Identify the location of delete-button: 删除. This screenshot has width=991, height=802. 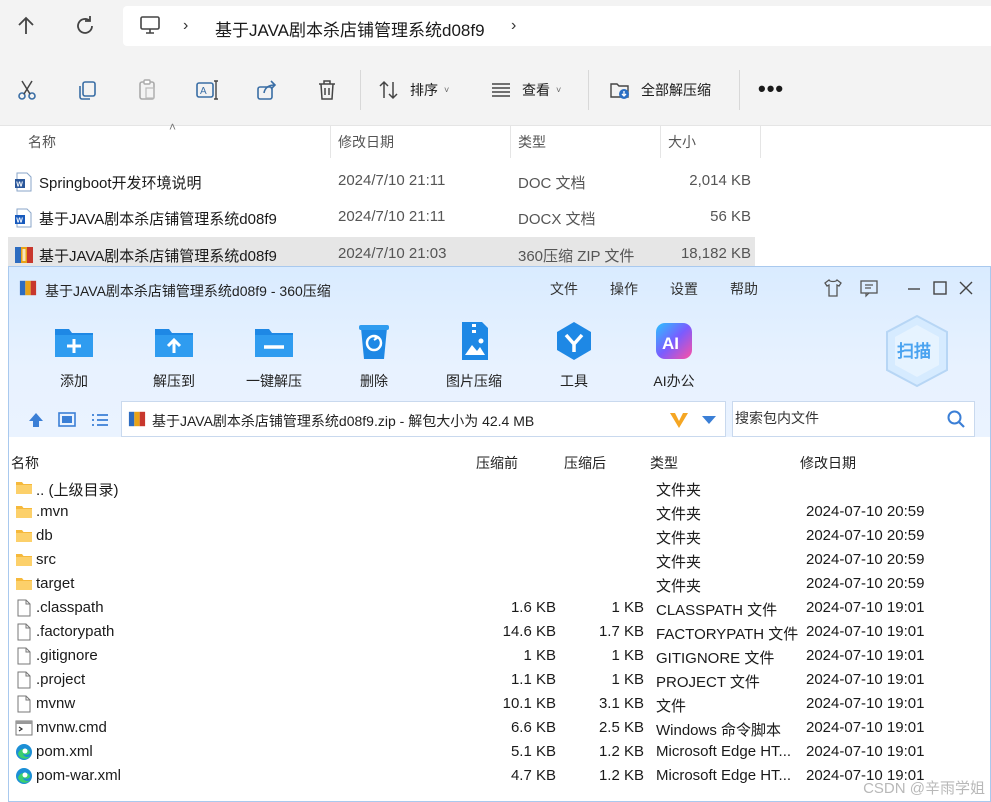
(374, 355).